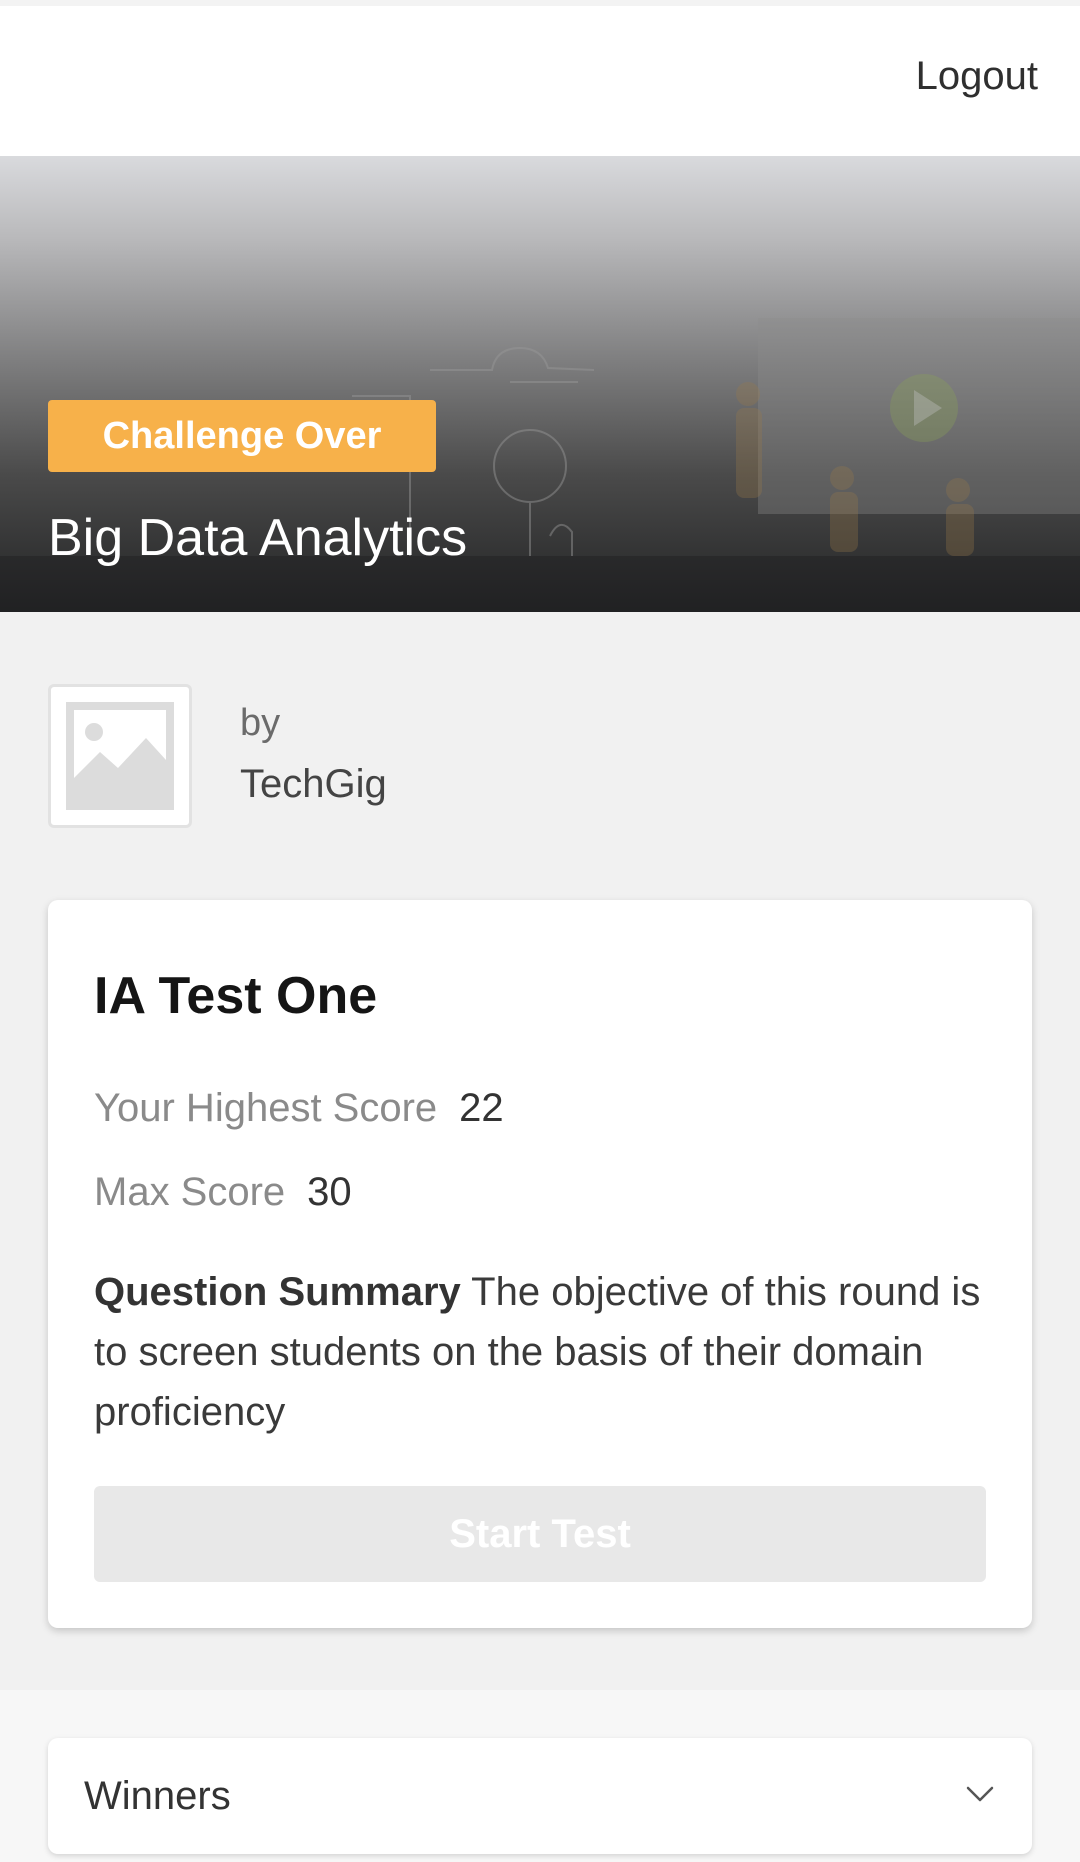 This screenshot has height=1862, width=1080. I want to click on max-score-label: Max Score, so click(190, 1192).